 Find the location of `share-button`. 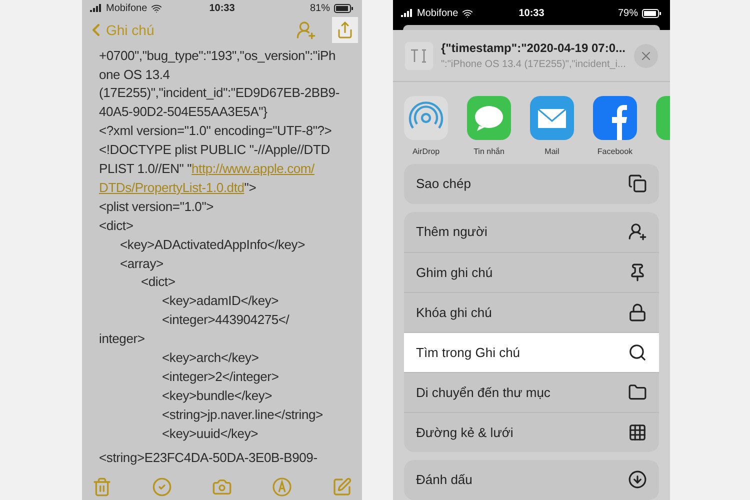

share-button is located at coordinates (345, 30).